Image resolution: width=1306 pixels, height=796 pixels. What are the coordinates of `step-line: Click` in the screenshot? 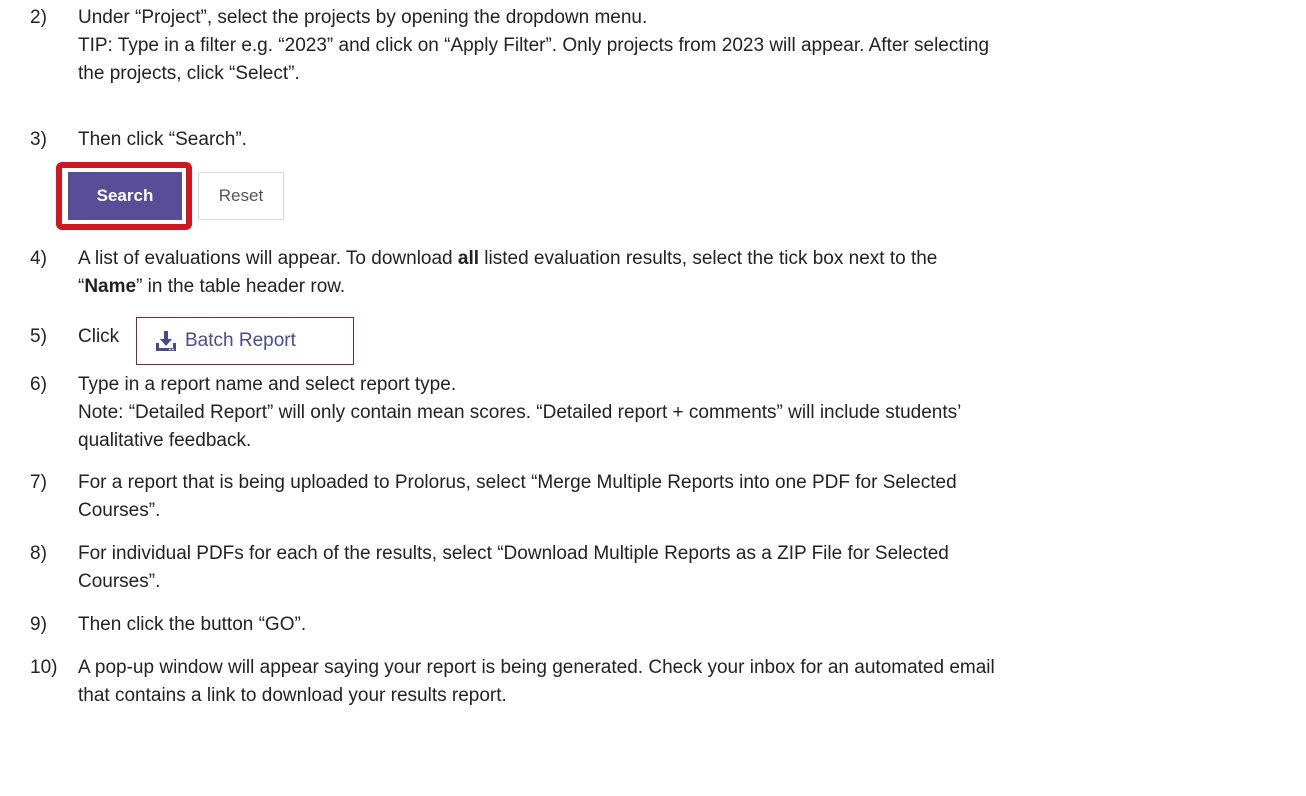 It's located at (99, 336).